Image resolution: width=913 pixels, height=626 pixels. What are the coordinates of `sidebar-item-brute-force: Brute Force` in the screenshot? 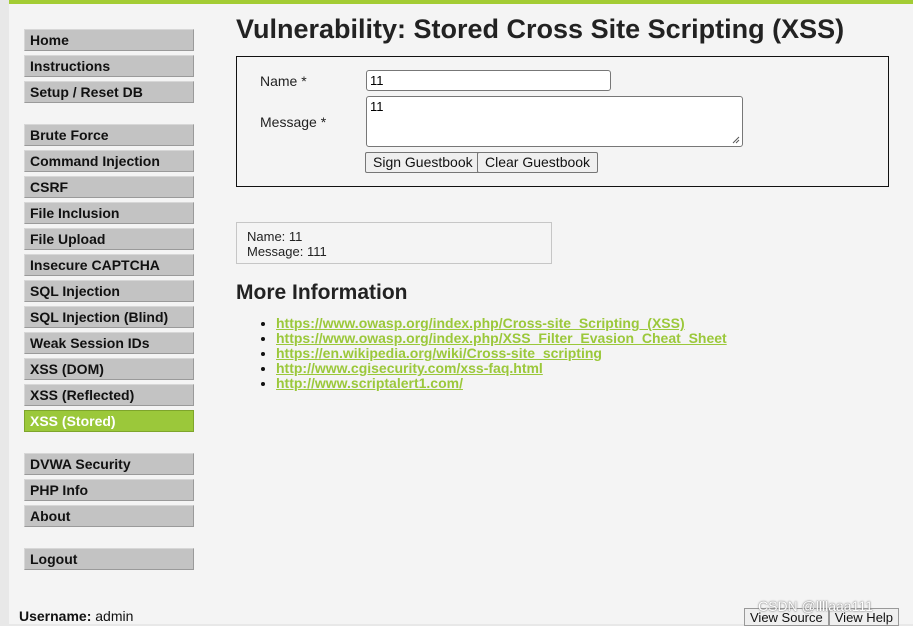 It's located at (109, 135).